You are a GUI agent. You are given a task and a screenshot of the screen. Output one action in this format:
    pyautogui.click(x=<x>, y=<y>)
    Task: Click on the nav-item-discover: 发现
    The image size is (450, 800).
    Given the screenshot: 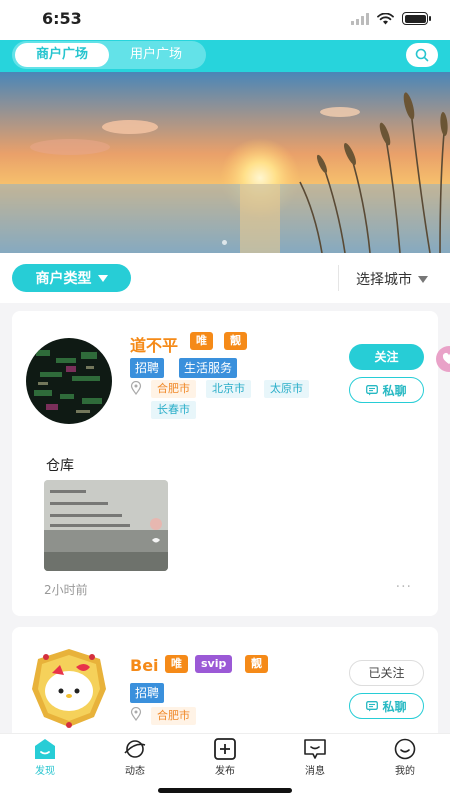 What is the action you would take?
    pyautogui.click(x=45, y=757)
    